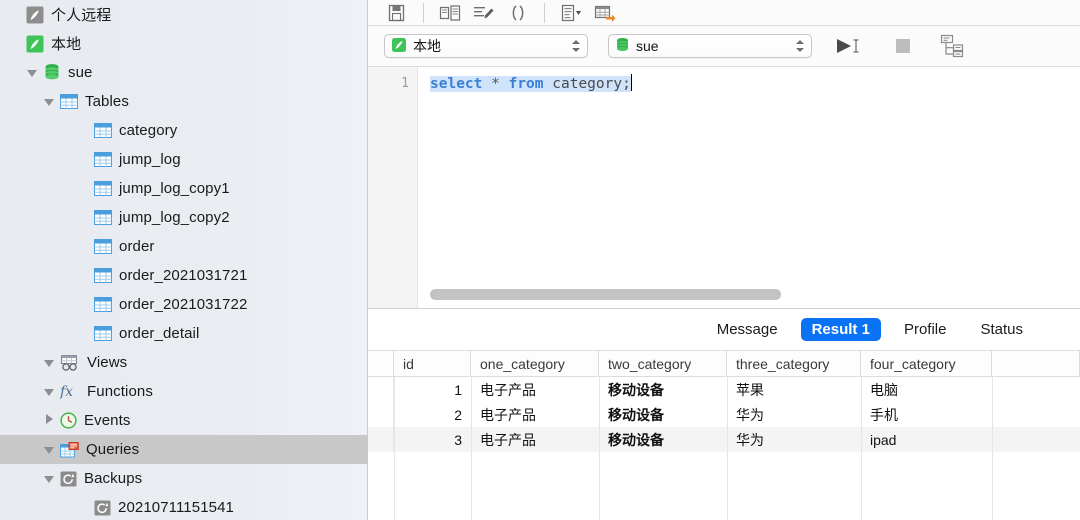 This screenshot has height=520, width=1080. I want to click on format-sql-icon, so click(484, 12).